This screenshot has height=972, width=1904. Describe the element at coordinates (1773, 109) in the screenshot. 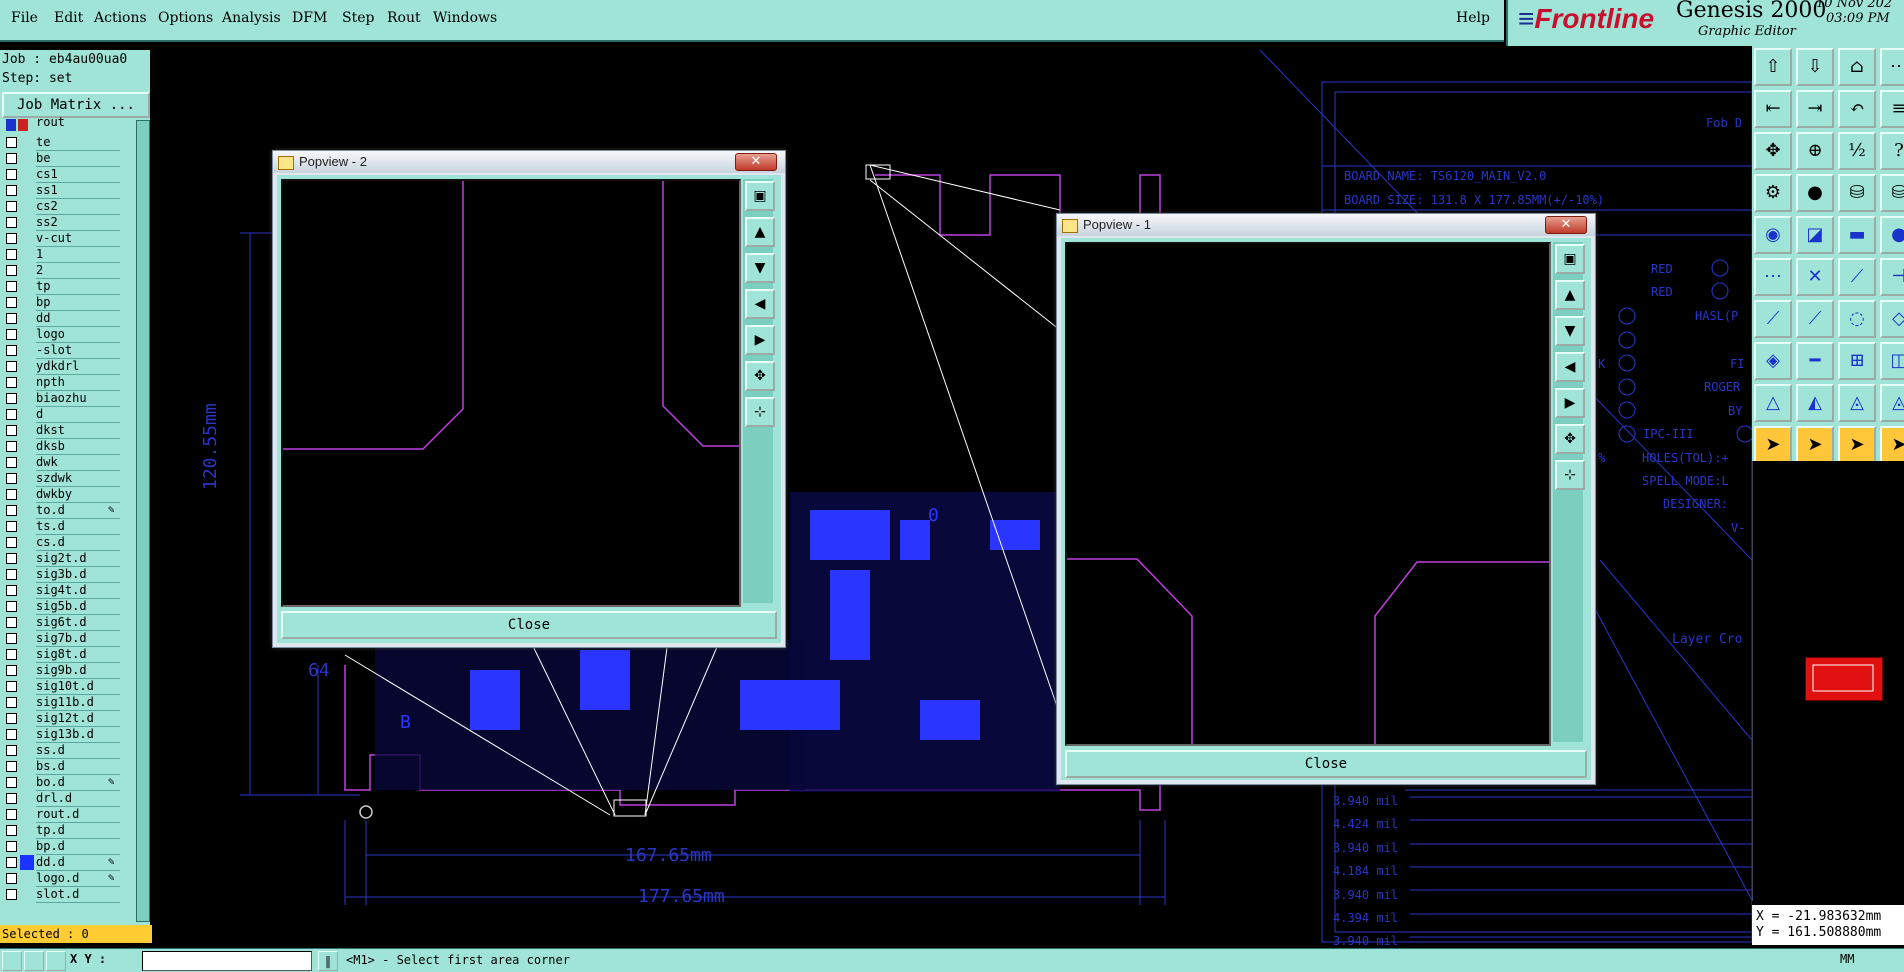

I see `tool-button-icon: ⇤` at that location.